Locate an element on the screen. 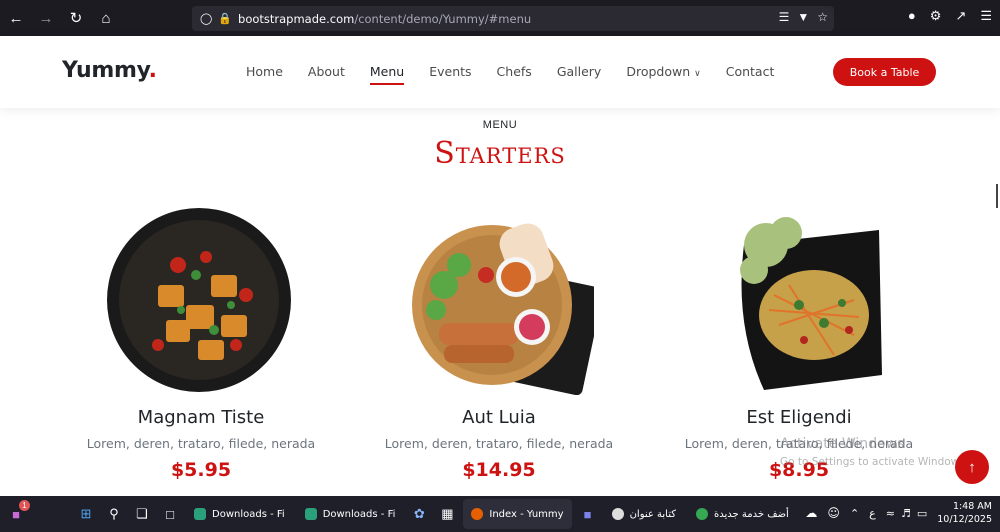 The image size is (1000, 532). taskbar-app-firefox: Index - Yummy is located at coordinates (517, 514).